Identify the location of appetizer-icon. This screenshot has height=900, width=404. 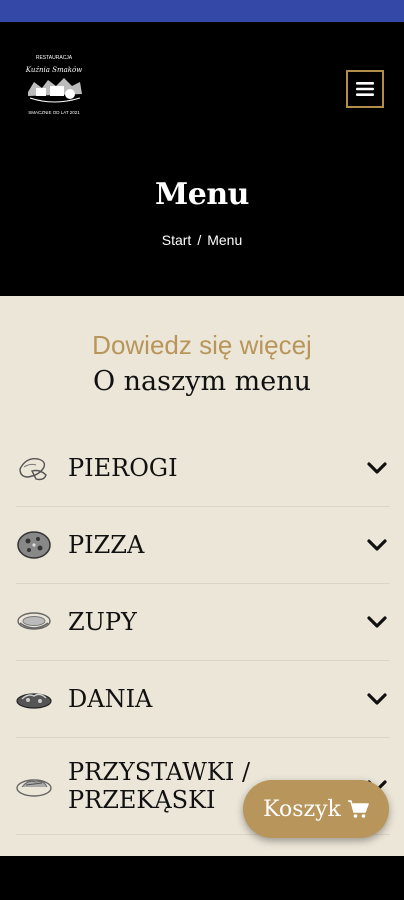
(34, 788).